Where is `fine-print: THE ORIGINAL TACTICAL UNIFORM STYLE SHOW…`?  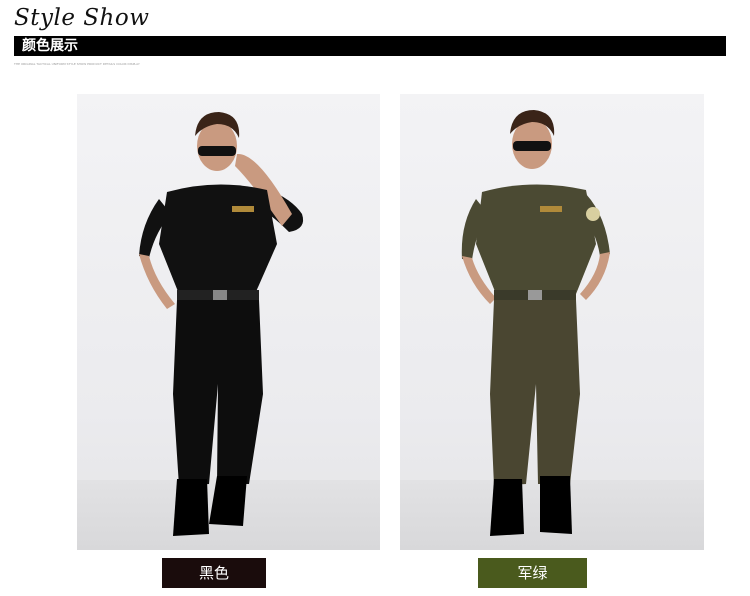
fine-print: THE ORIGINAL TACTICAL UNIFORM STYLE SHOW… is located at coordinates (77, 64).